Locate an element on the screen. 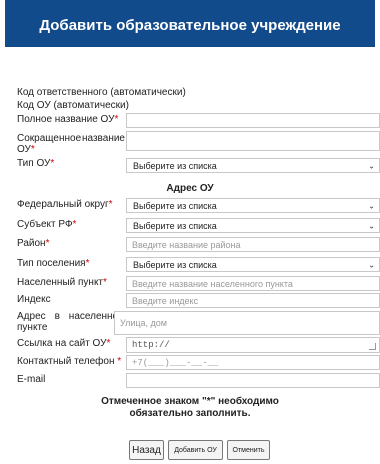 Image resolution: width=380 pixels, height=464 pixels. short-name-input is located at coordinates (253, 141).